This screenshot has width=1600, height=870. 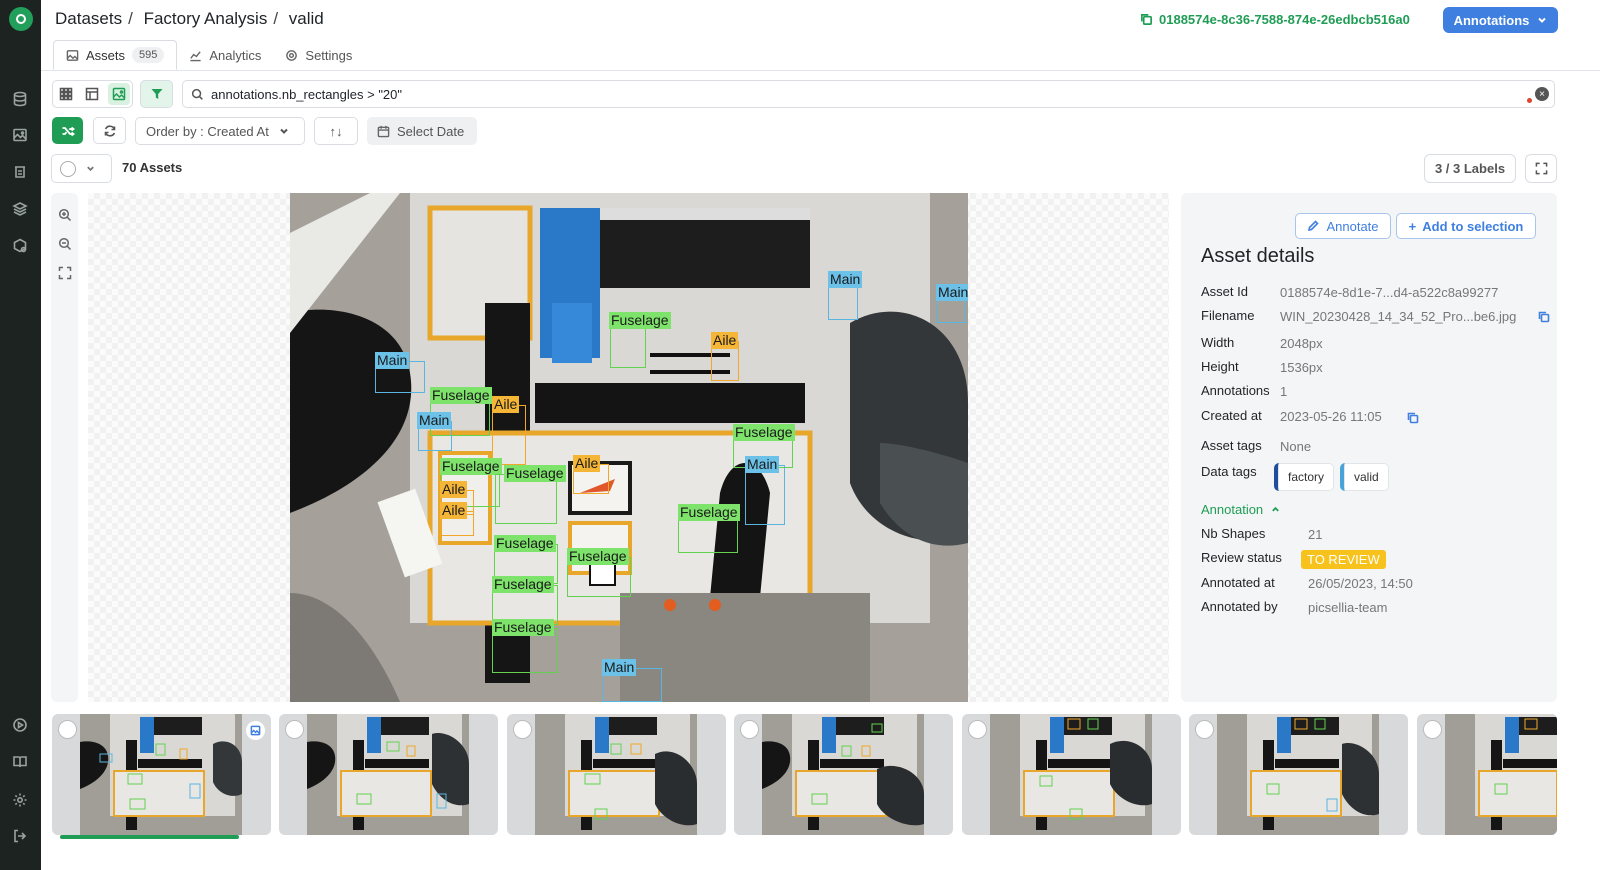 I want to click on pencil-icon, so click(x=1314, y=226).